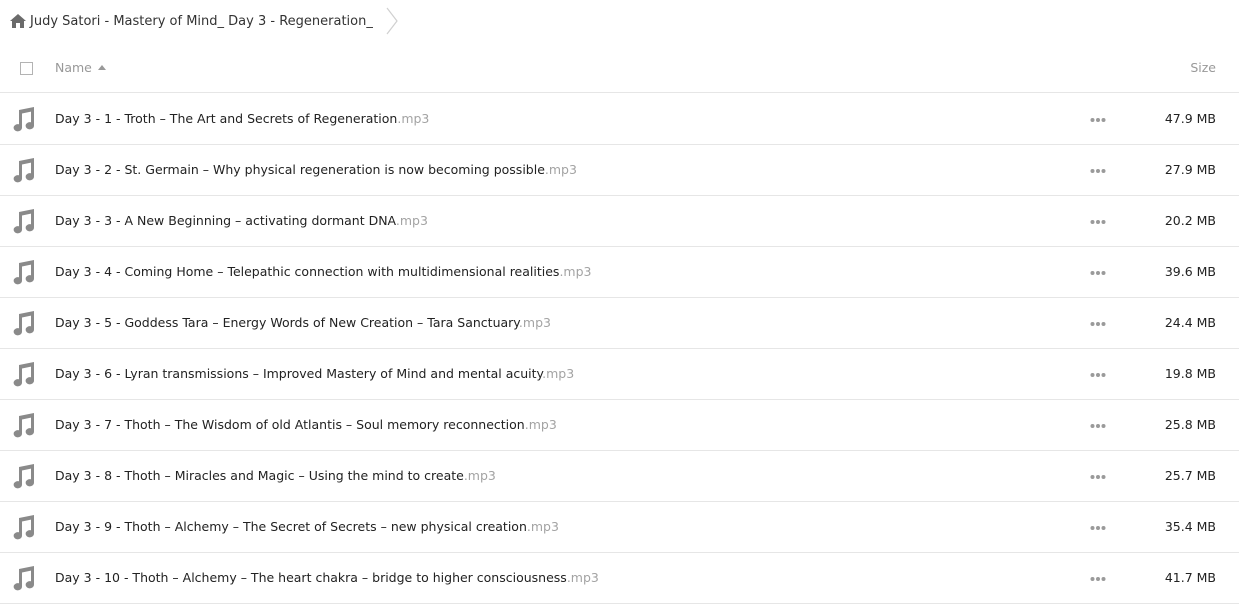 The height and width of the screenshot is (606, 1239). What do you see at coordinates (1190, 424) in the screenshot?
I see `file-size: 25.8 MB` at bounding box center [1190, 424].